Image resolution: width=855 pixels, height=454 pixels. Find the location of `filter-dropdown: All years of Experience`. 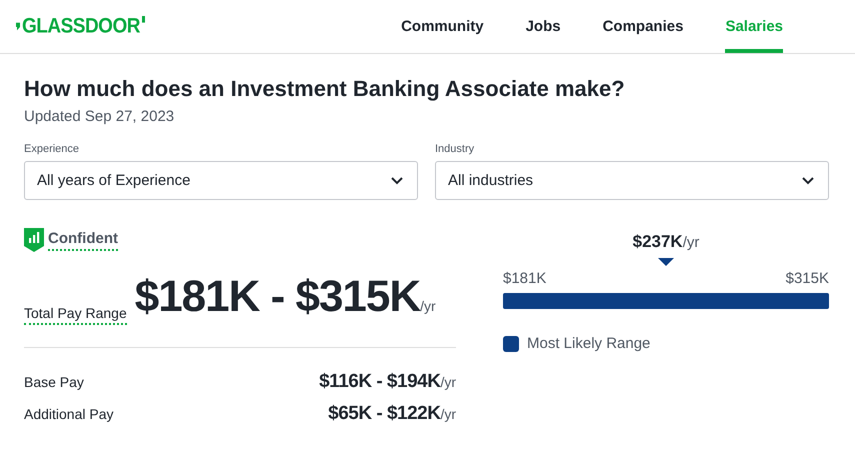

filter-dropdown: All years of Experience is located at coordinates (221, 180).